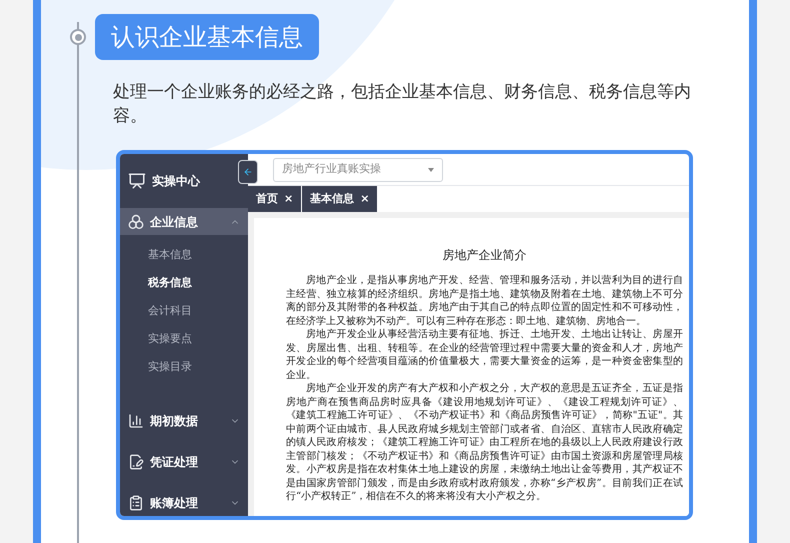  I want to click on sidebar-group: 企业信息, so click(184, 221).